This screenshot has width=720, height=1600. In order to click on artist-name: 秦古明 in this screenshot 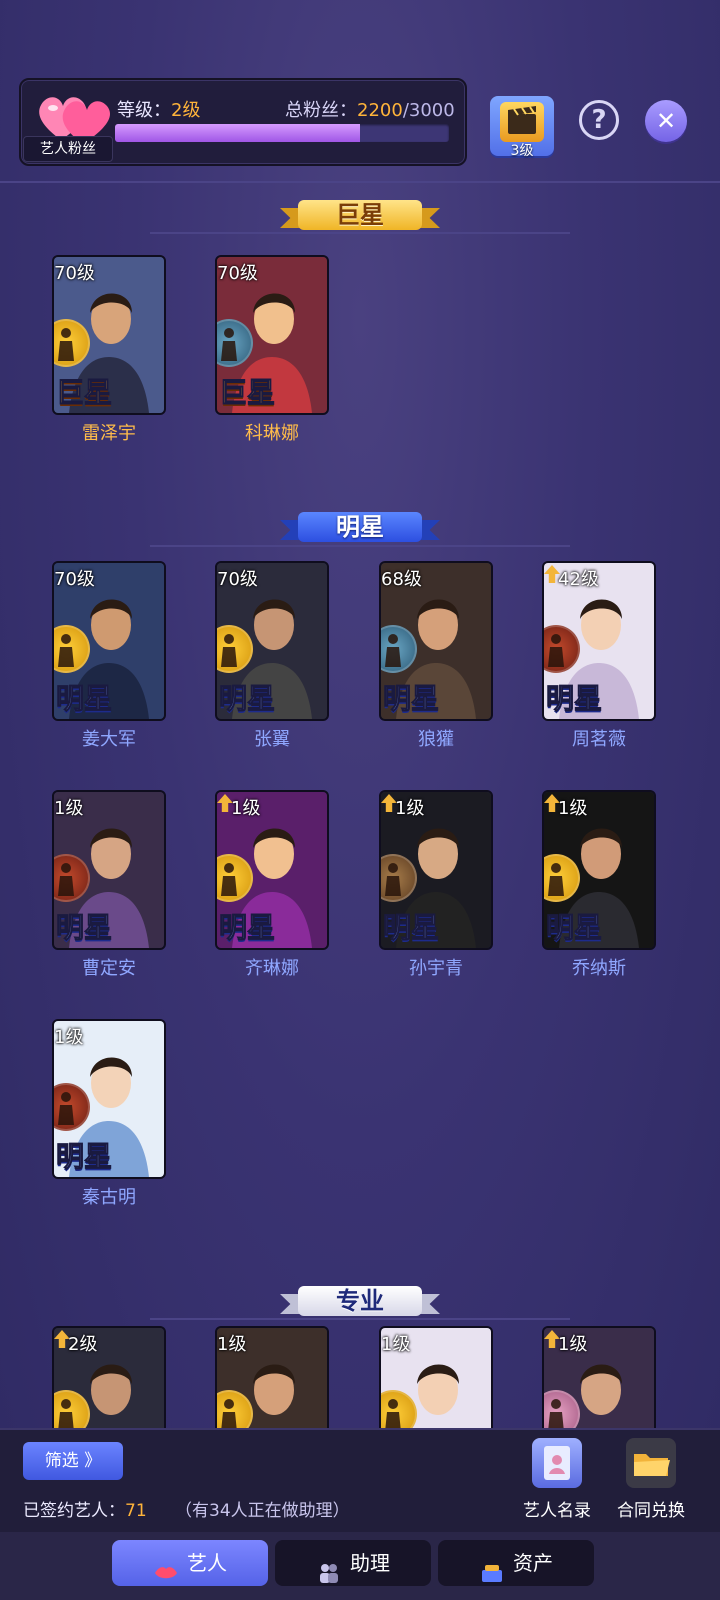, I will do `click(109, 1197)`.